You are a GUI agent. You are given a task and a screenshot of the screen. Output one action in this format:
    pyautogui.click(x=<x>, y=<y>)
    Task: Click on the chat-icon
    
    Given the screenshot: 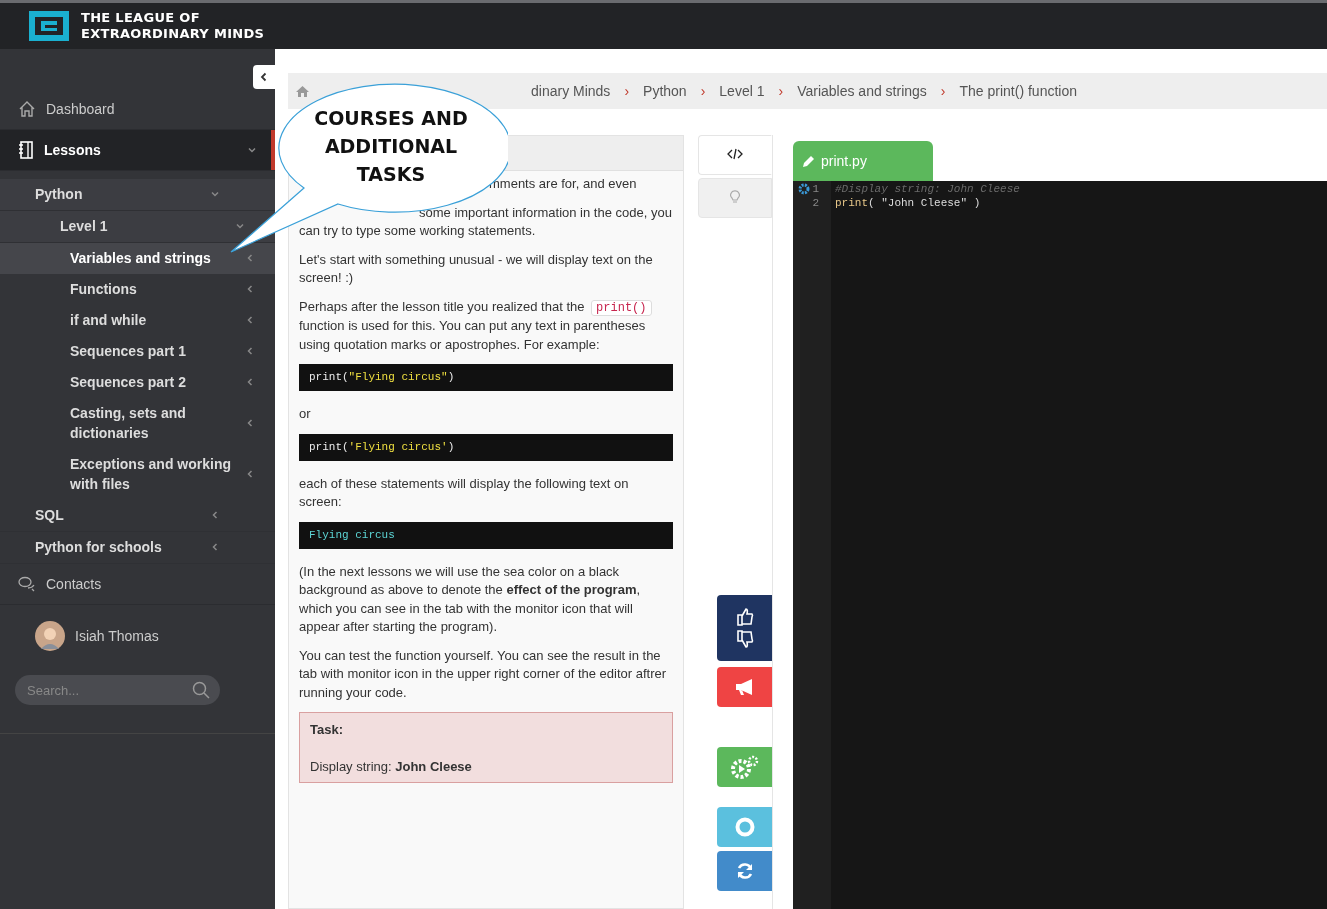 What is the action you would take?
    pyautogui.click(x=27, y=584)
    